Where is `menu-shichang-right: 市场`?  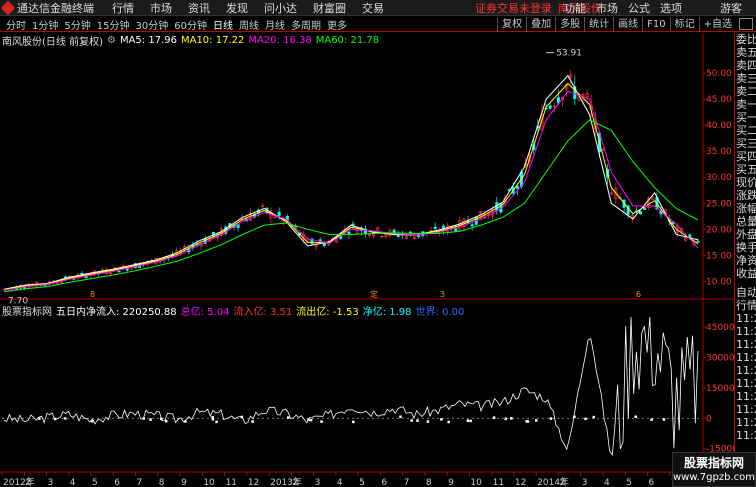 menu-shichang-right: 市场 is located at coordinates (607, 8).